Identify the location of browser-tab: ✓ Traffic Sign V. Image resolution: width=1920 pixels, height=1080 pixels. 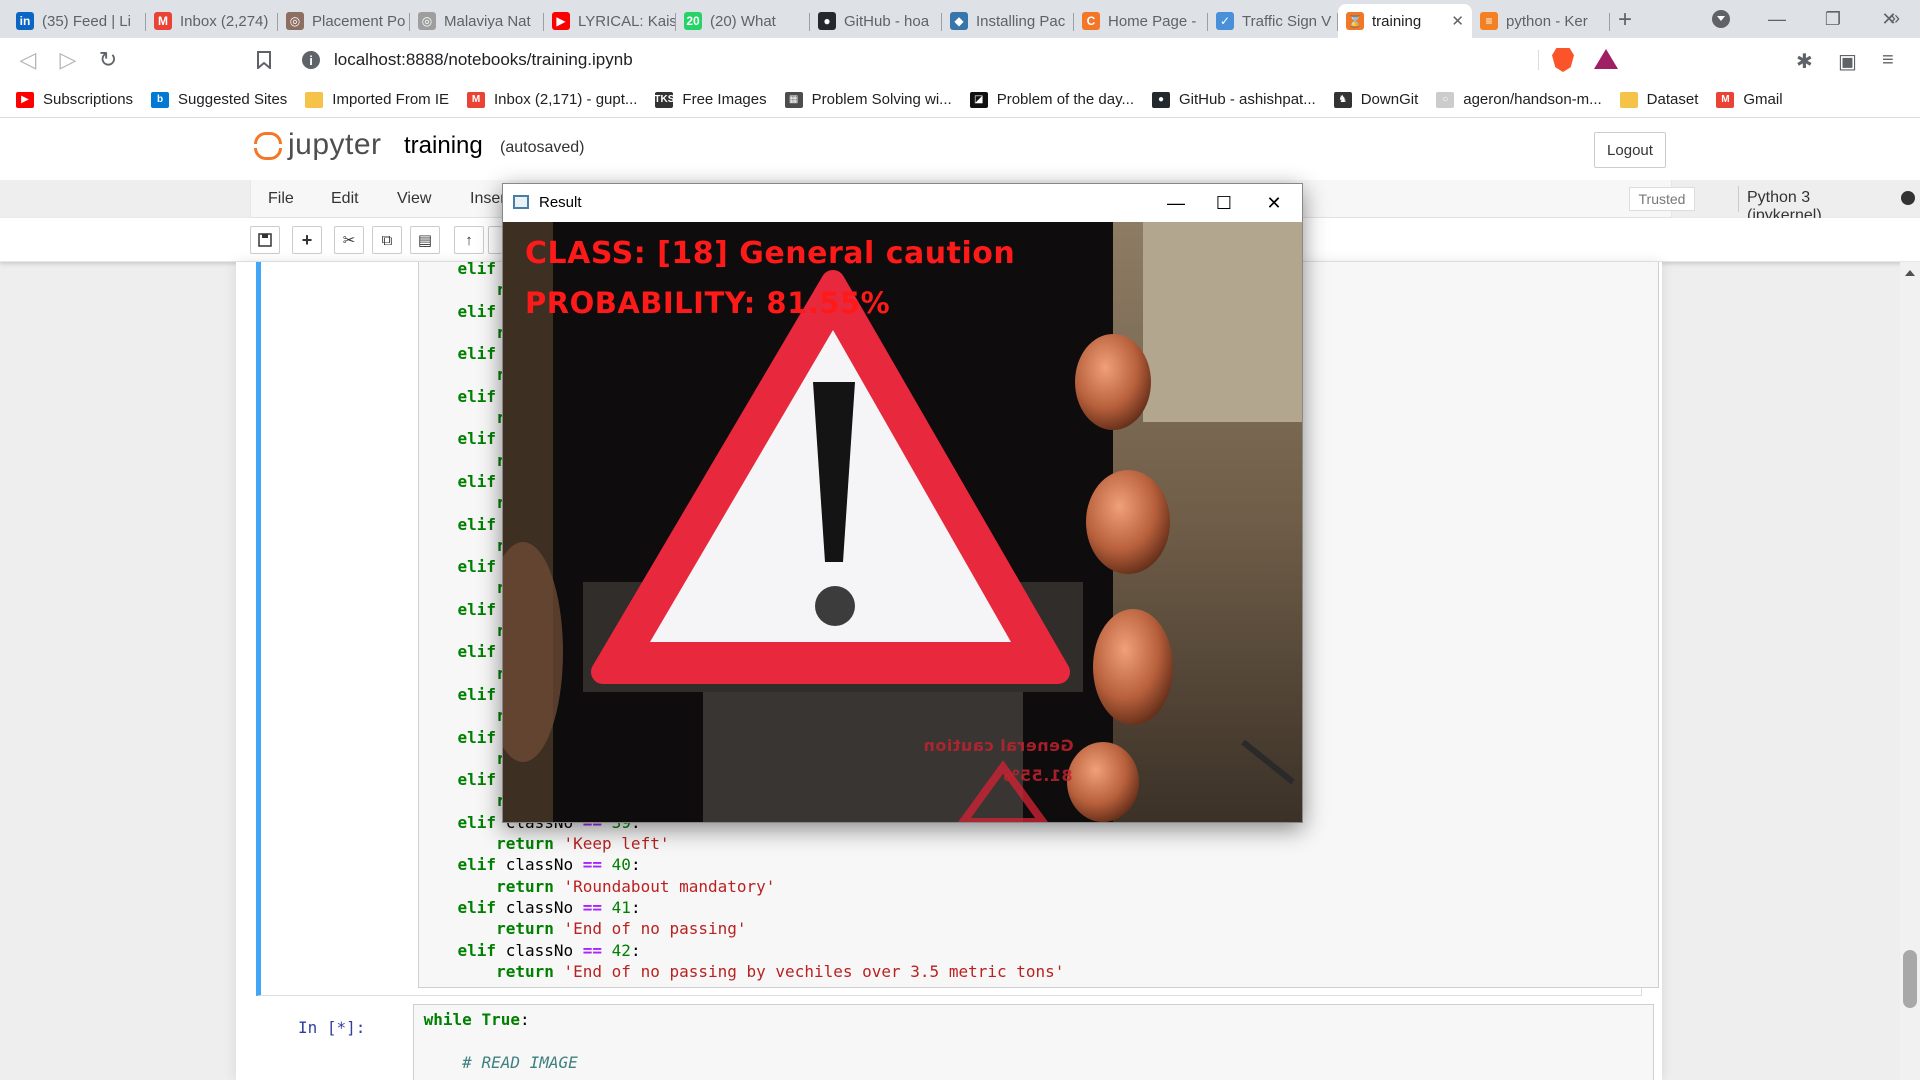
(1273, 21).